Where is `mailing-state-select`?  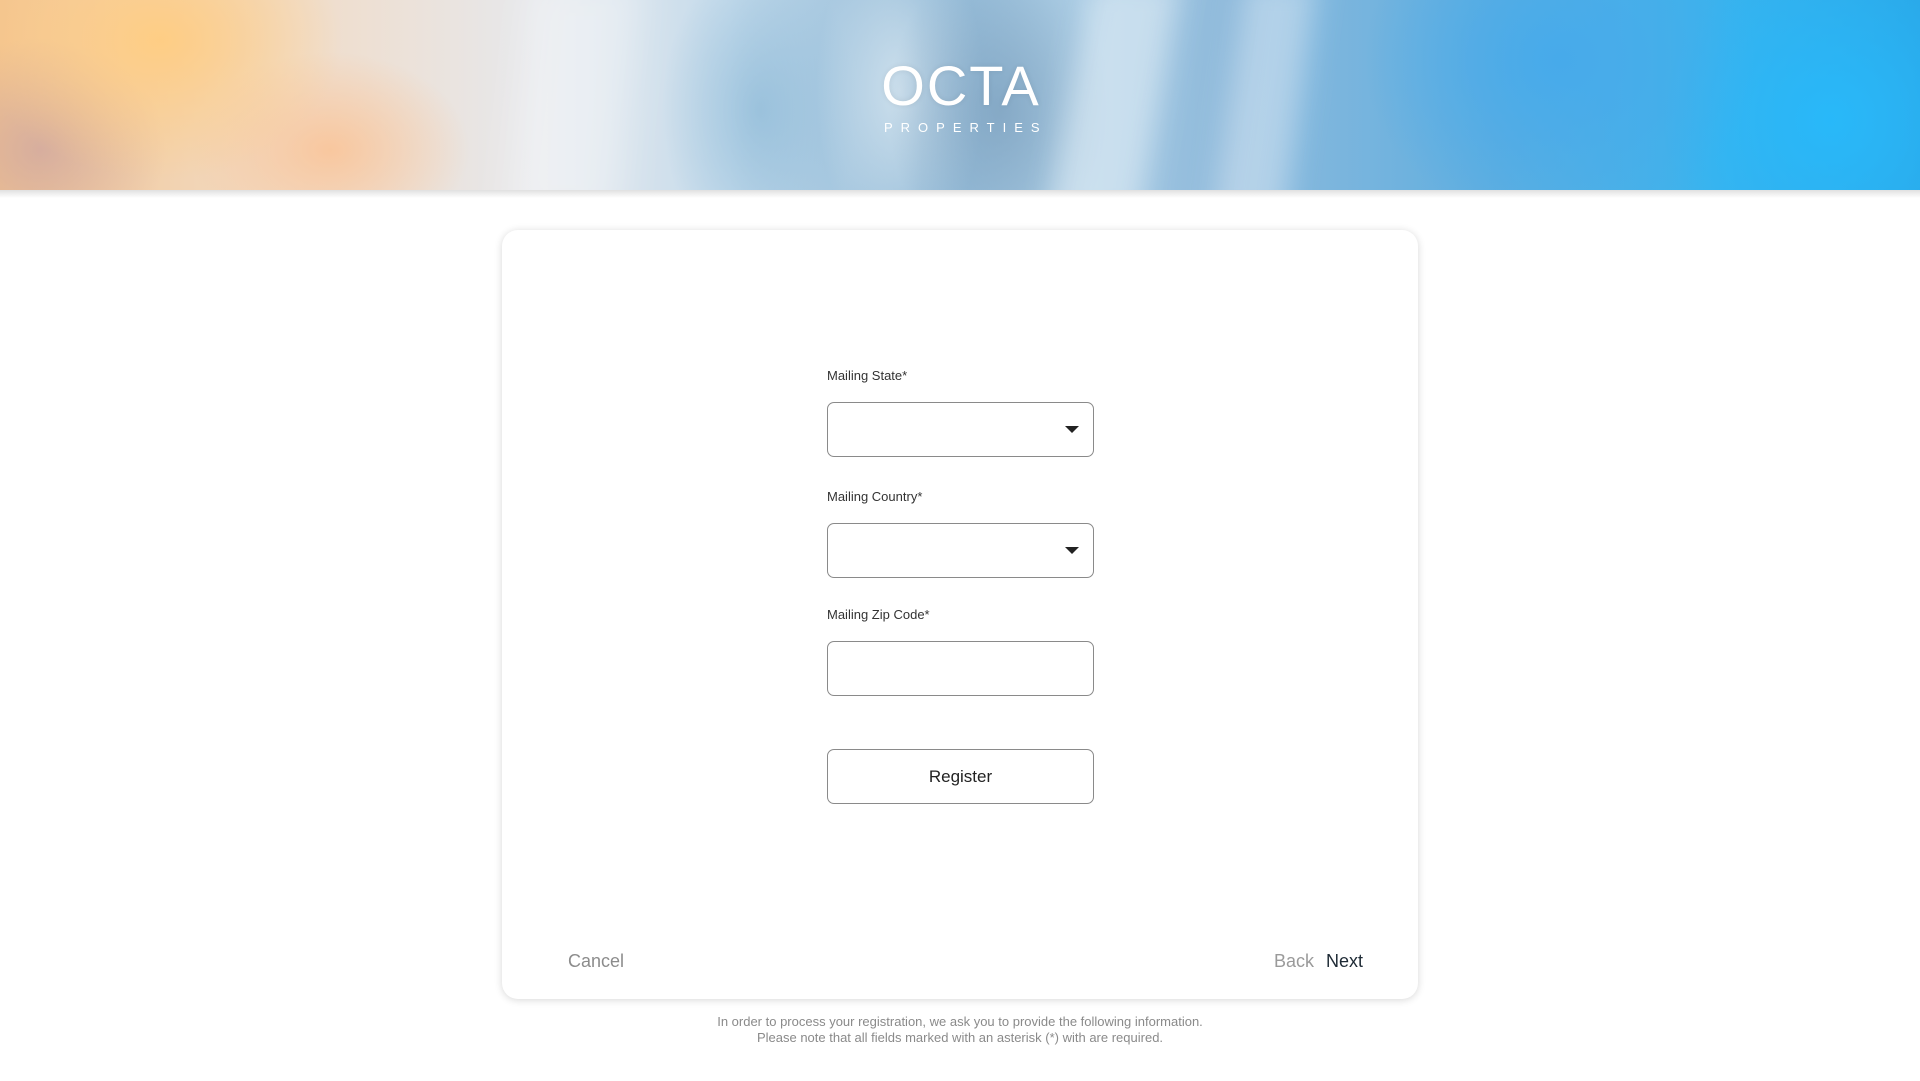
mailing-state-select is located at coordinates (960, 429).